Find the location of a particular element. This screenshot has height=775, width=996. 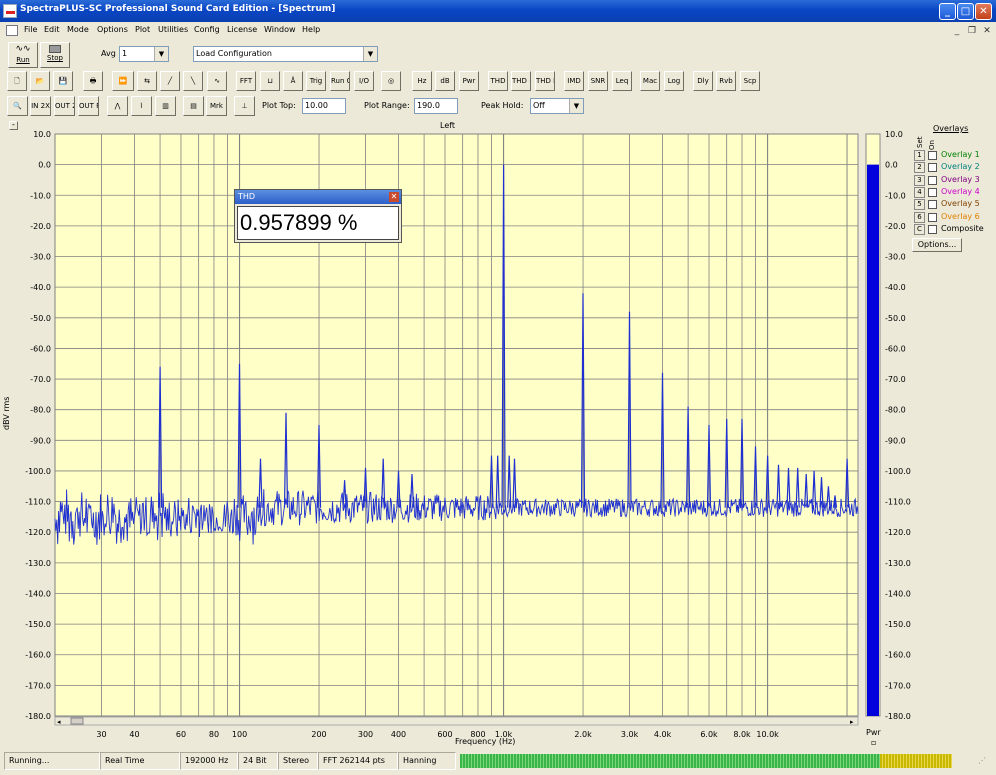

y-tick-label: -140.0 is located at coordinates (38, 593).